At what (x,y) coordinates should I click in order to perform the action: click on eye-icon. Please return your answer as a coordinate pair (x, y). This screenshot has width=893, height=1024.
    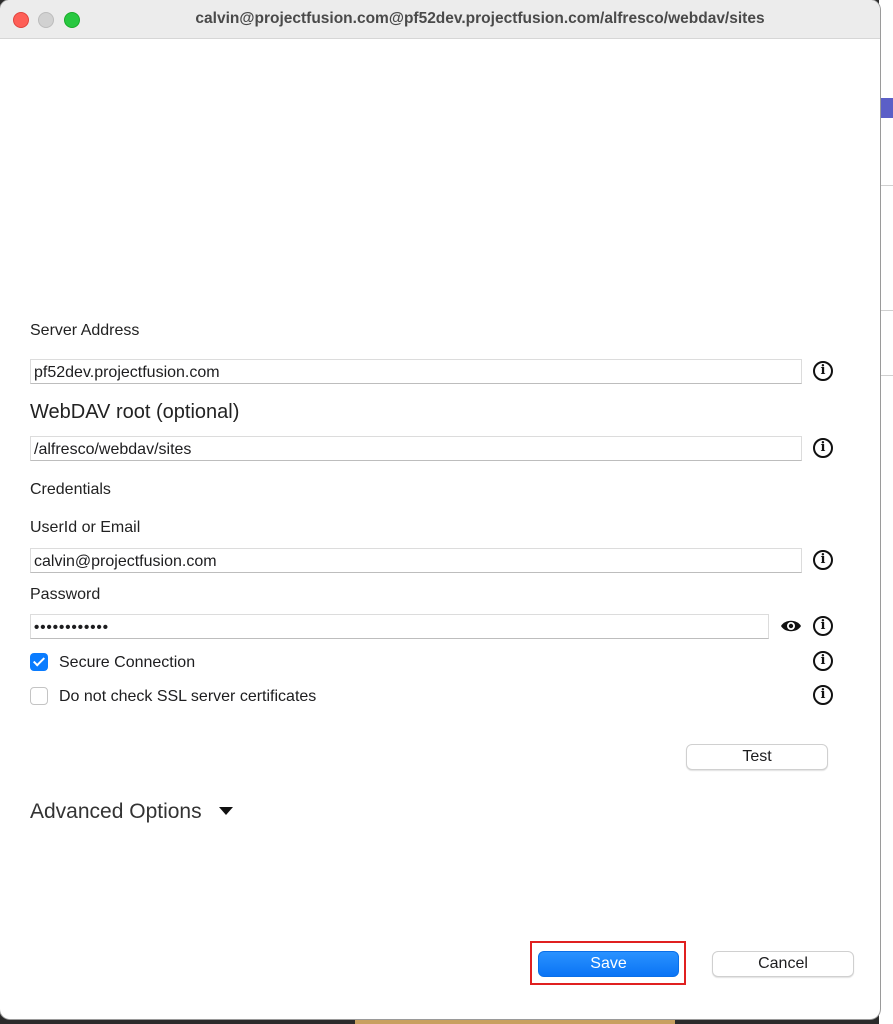
    Looking at the image, I should click on (791, 626).